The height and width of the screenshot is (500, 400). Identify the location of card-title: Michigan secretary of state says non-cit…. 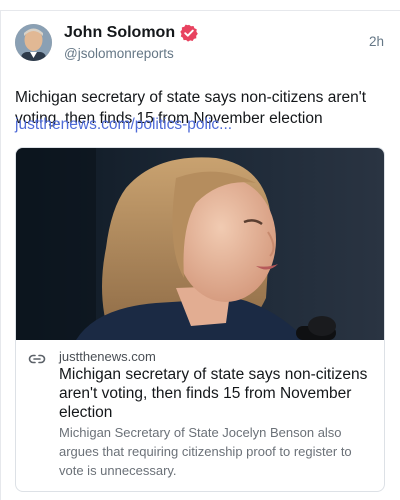
(213, 393).